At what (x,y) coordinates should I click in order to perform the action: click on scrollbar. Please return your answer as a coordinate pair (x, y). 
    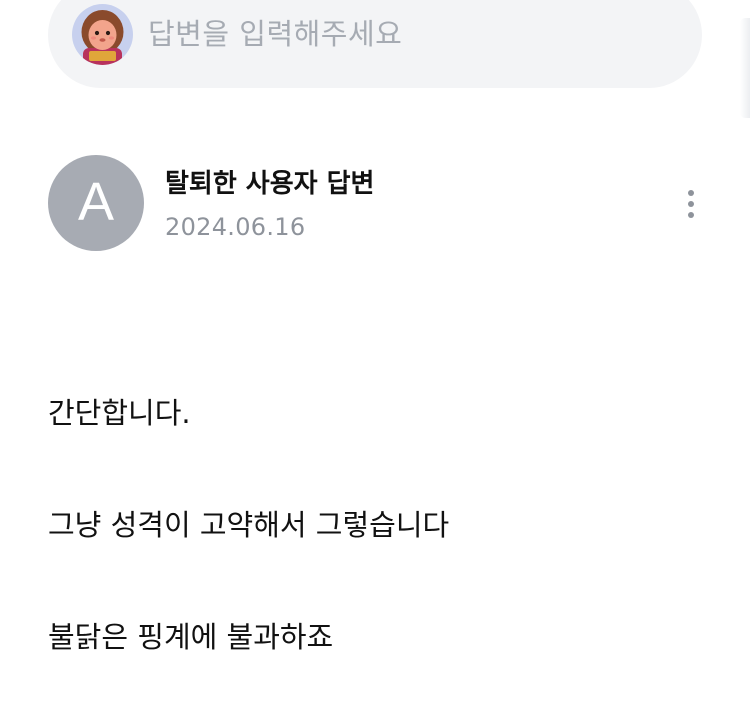
    Looking at the image, I should click on (745, 68).